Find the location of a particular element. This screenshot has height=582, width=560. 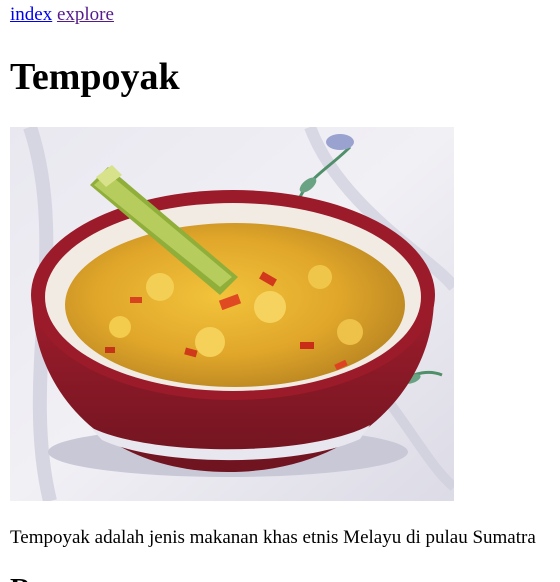

top-nav: index explore is located at coordinates (62, 15).